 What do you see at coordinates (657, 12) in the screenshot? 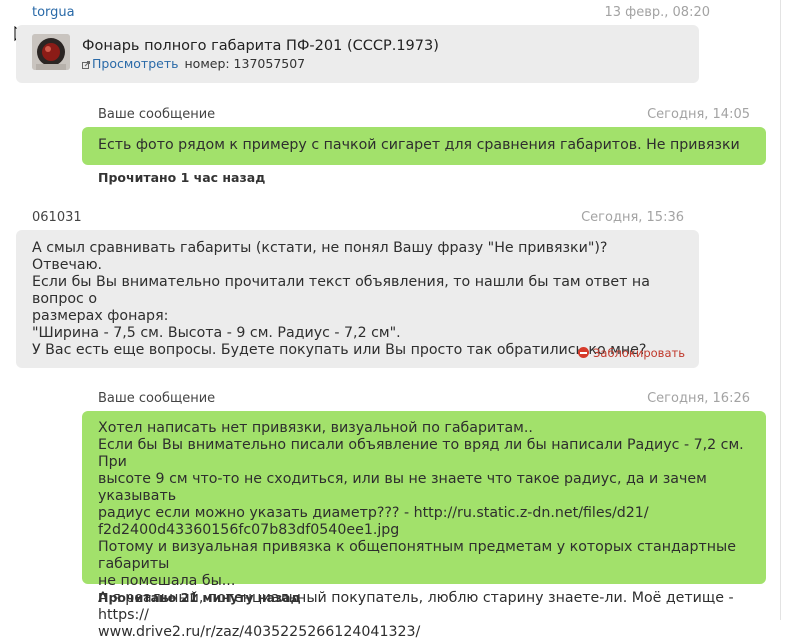
I see `message-timestamp: 13 февр., 08:20` at bounding box center [657, 12].